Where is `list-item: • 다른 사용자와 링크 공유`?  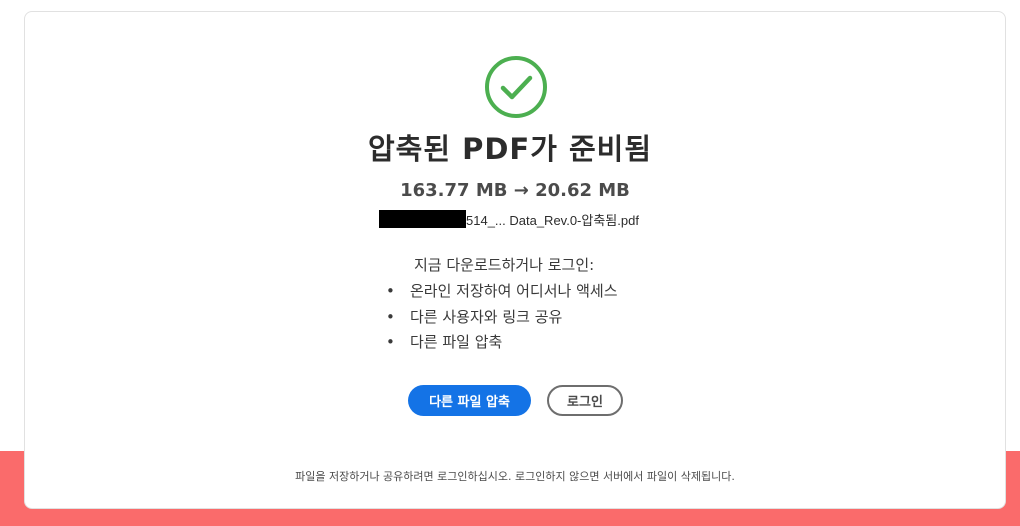
list-item: • 다른 사용자와 링크 공유 is located at coordinates (502, 319).